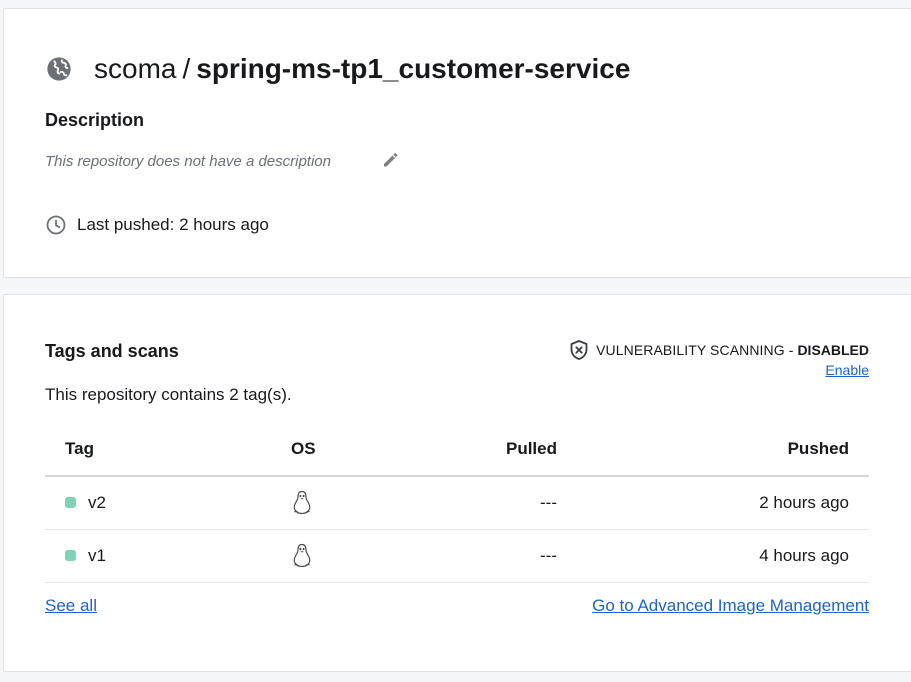 This screenshot has height=682, width=911. I want to click on repo-title: scoma / spring-ms-tp1_customer-service, so click(337, 69).